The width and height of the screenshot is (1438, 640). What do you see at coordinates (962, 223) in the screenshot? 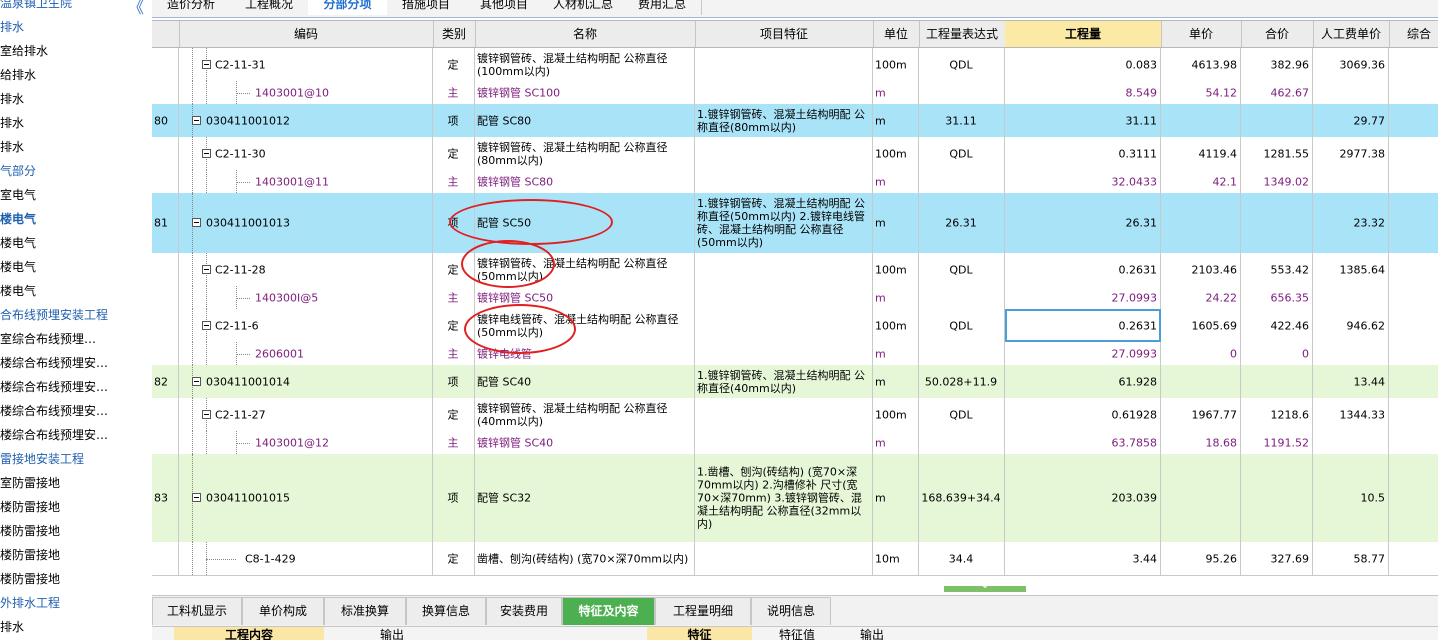
I see `cell-expr: 26.31` at bounding box center [962, 223].